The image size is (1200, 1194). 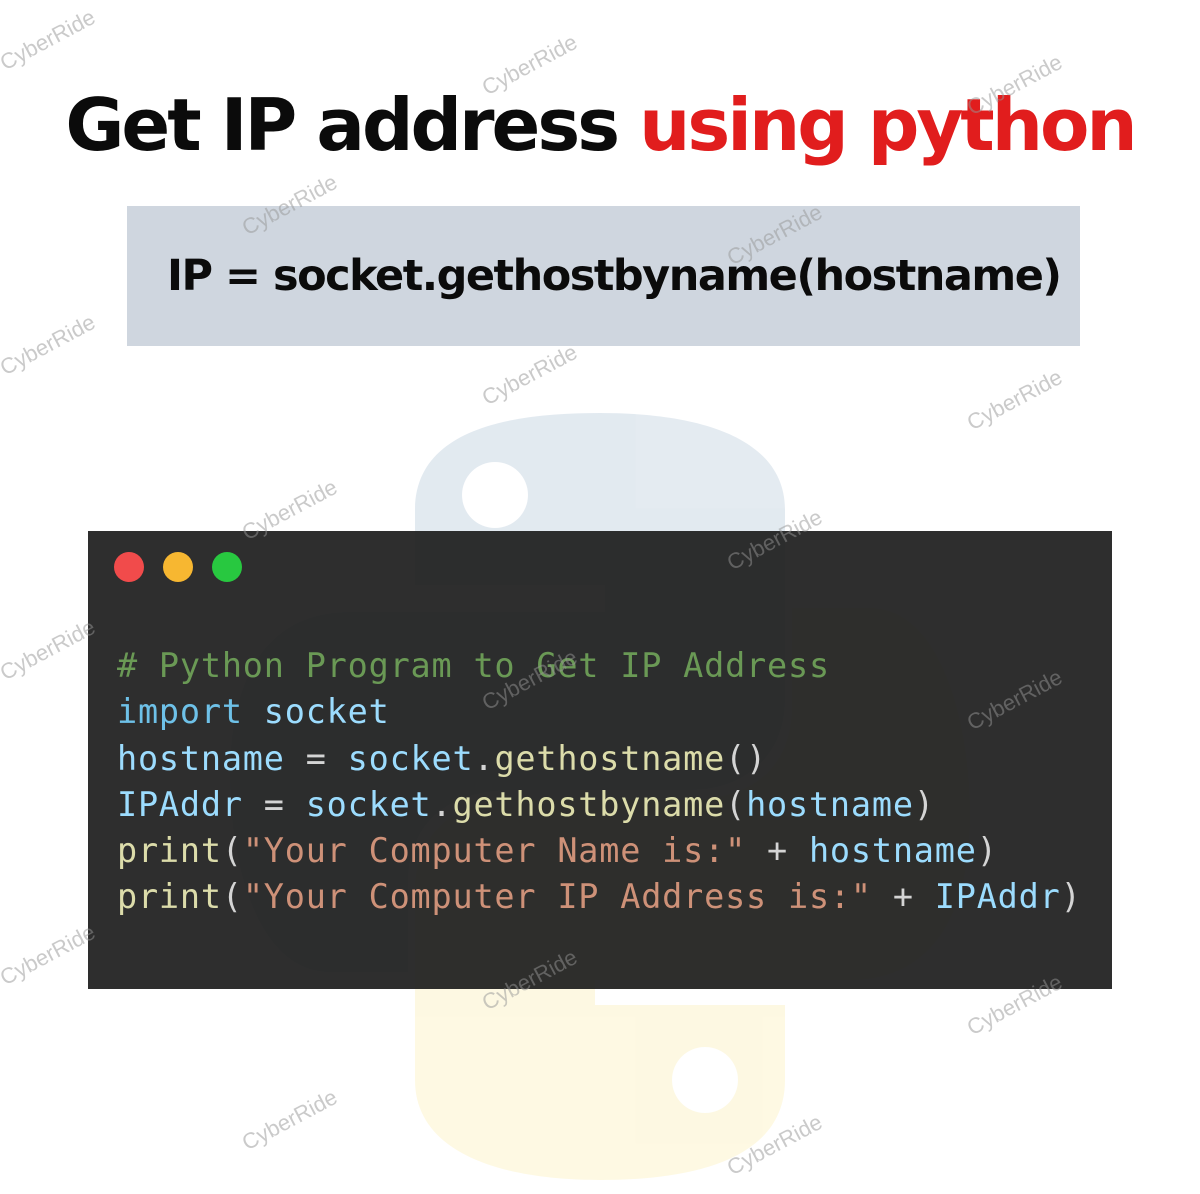 I want to click on code-line: import socket, so click(x=599, y=712).